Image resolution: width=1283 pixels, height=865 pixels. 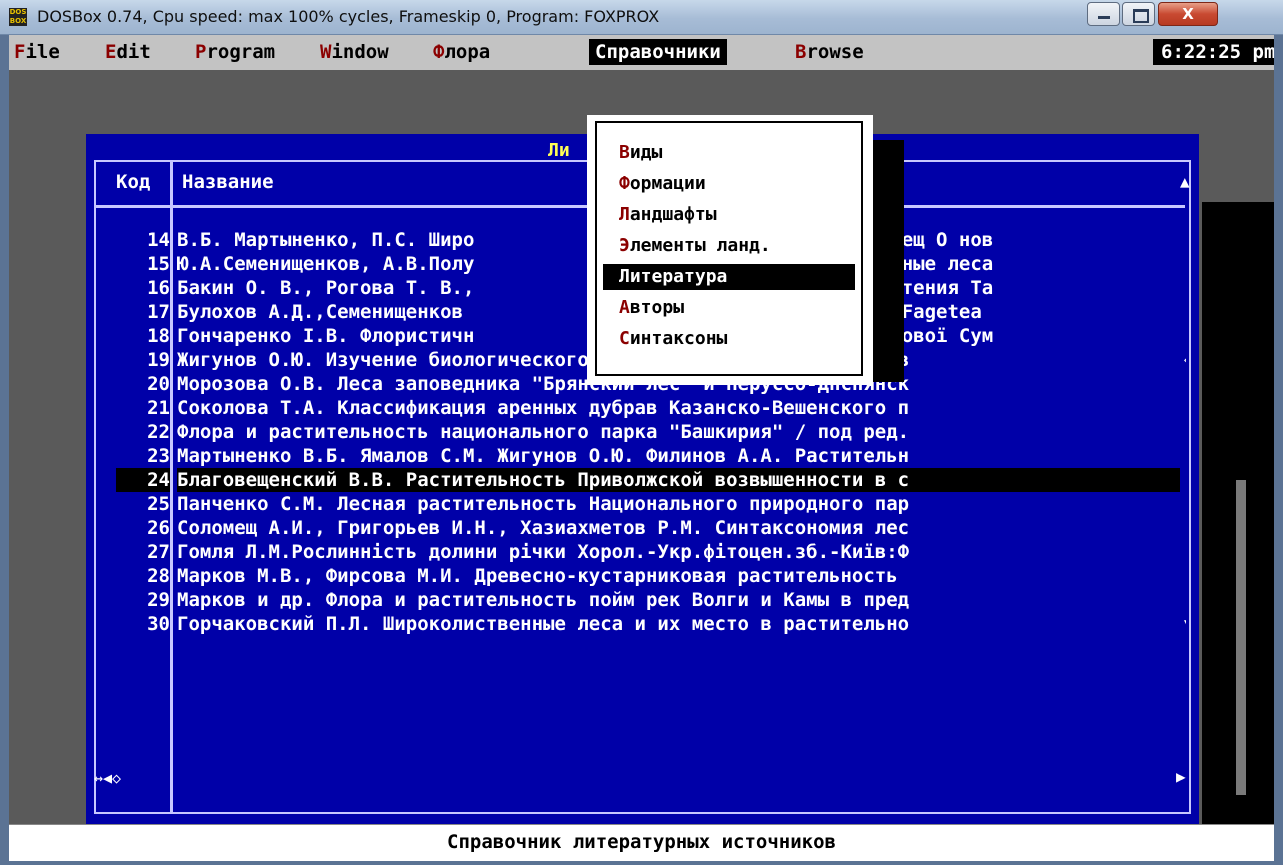 I want to click on menu-hotkey: P, so click(x=201, y=52).